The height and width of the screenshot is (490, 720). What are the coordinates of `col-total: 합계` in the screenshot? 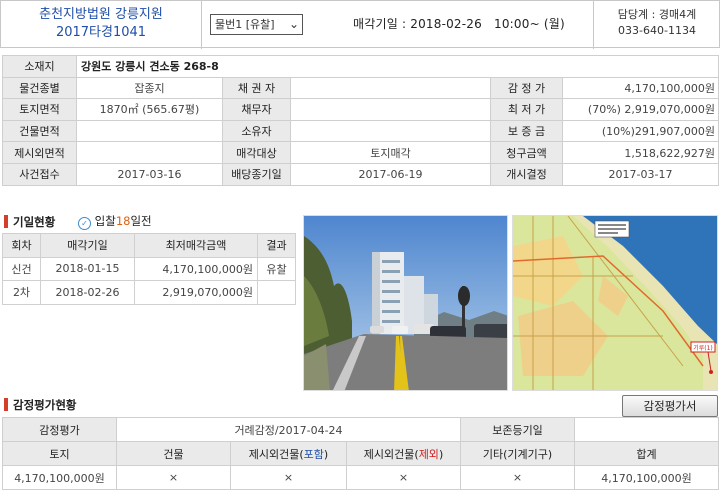 It's located at (647, 453).